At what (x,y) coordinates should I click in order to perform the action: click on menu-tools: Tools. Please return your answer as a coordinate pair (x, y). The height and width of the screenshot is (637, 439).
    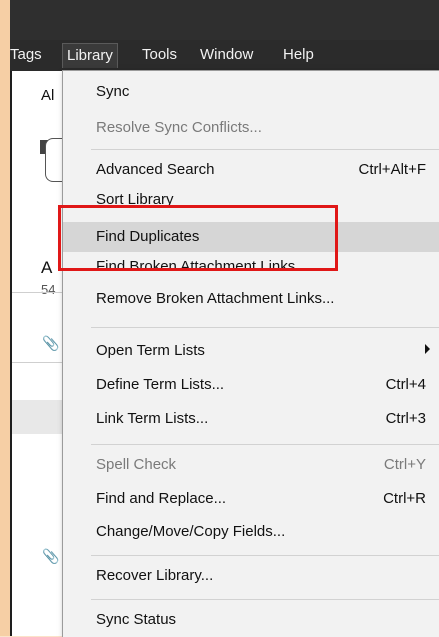
    Looking at the image, I should click on (159, 54).